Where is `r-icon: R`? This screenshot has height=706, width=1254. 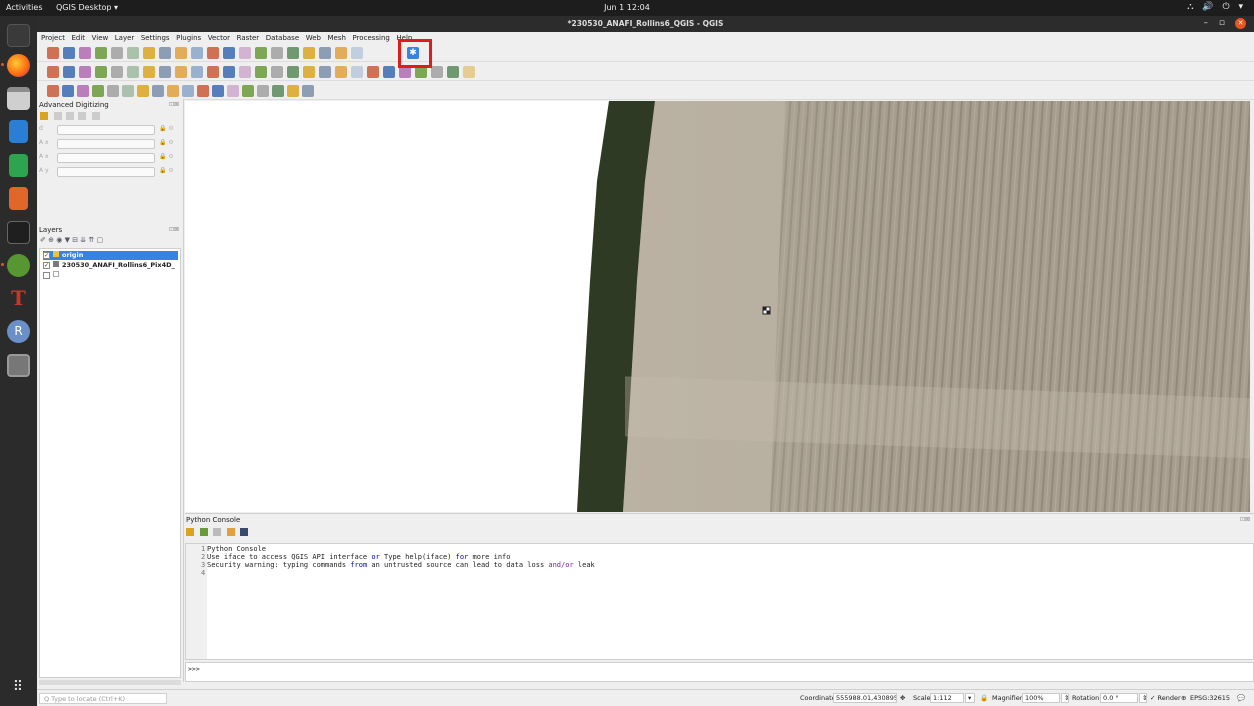
r-icon: R is located at coordinates (18, 331).